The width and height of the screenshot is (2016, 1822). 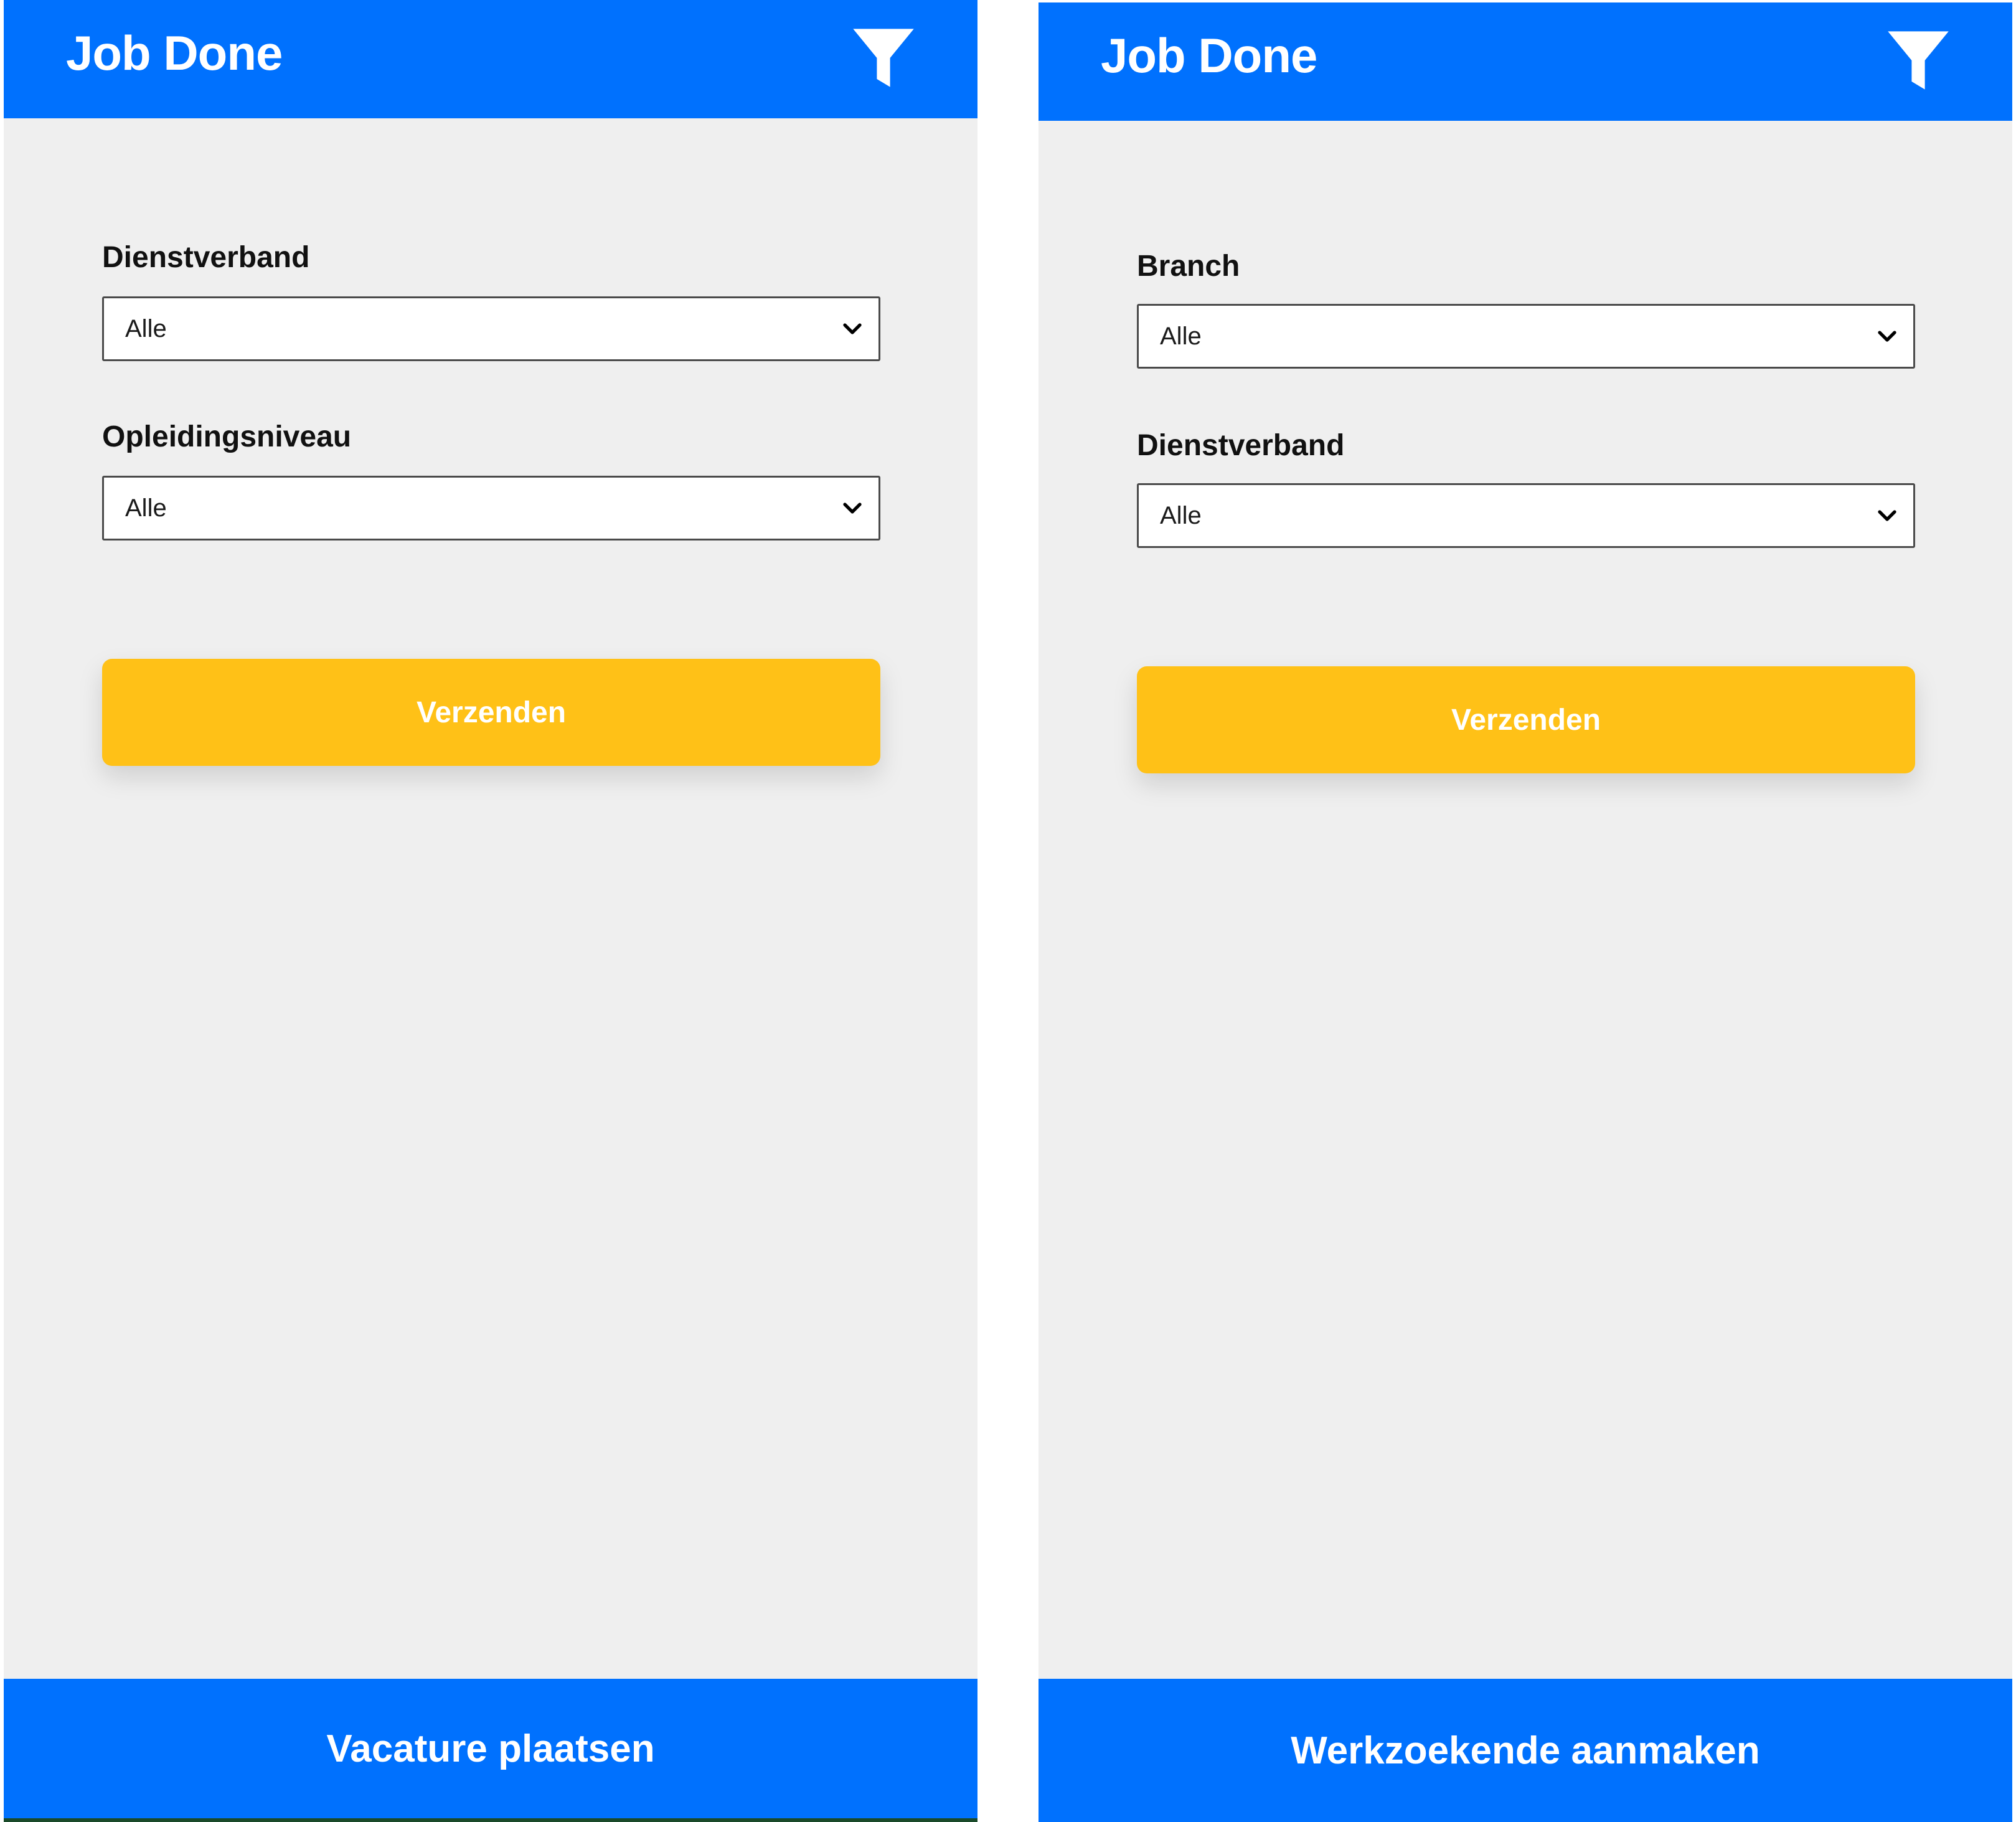 What do you see at coordinates (491, 508) in the screenshot?
I see `opleidingsniveau-select: Alle` at bounding box center [491, 508].